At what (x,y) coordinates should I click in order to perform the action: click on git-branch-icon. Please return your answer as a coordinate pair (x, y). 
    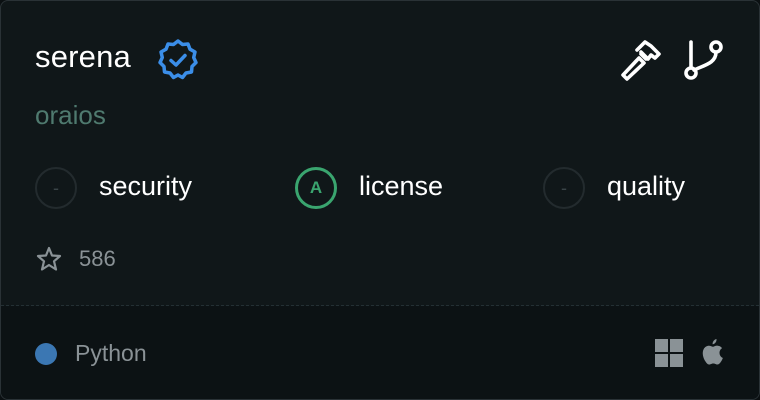
    Looking at the image, I should click on (703, 60).